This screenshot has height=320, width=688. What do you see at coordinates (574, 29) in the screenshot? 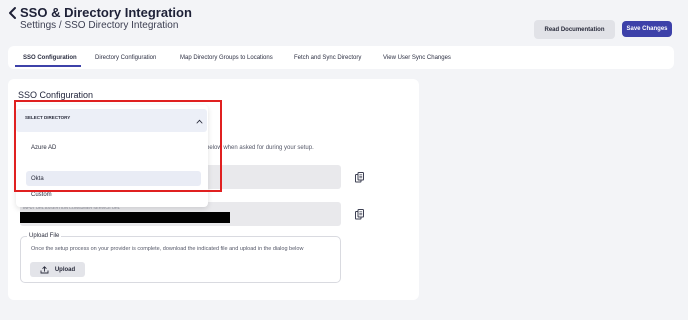
I see `read-documentation-button: Read Documentation` at bounding box center [574, 29].